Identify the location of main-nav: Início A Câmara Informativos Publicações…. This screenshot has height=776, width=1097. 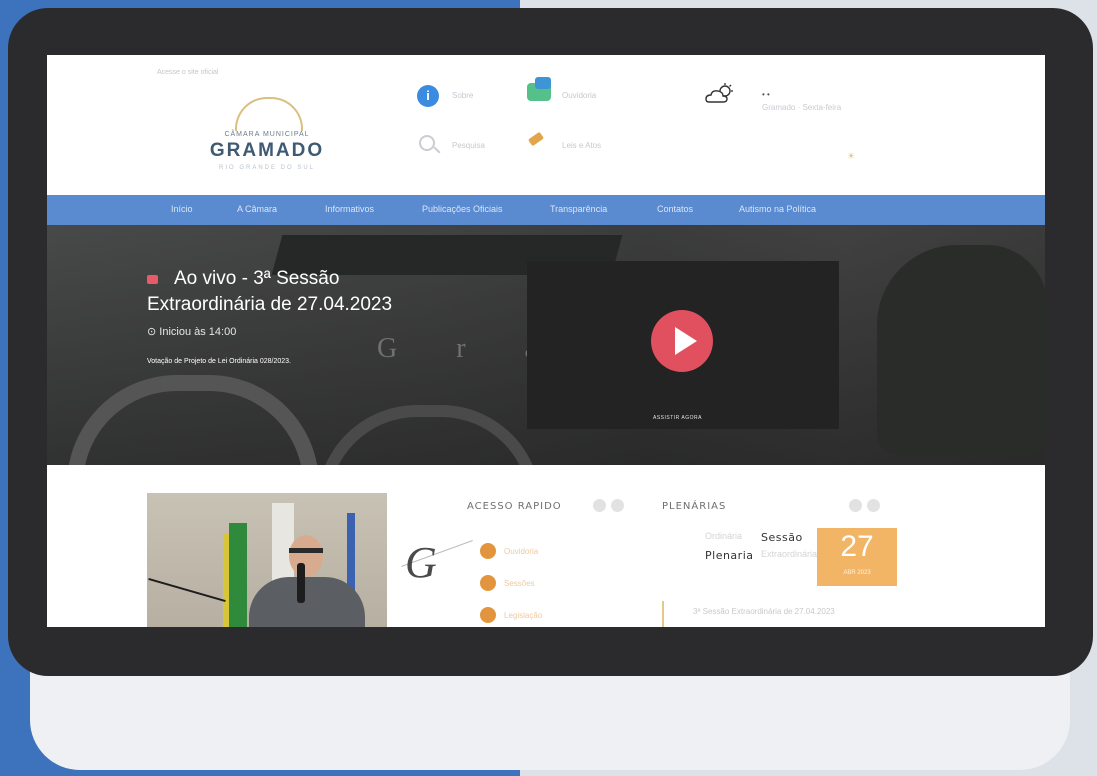
(546, 210).